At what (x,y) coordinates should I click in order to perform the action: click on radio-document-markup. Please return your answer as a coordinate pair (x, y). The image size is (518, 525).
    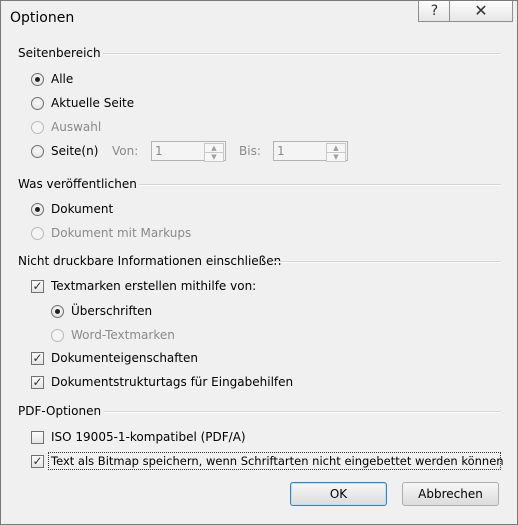
    Looking at the image, I should click on (37, 233).